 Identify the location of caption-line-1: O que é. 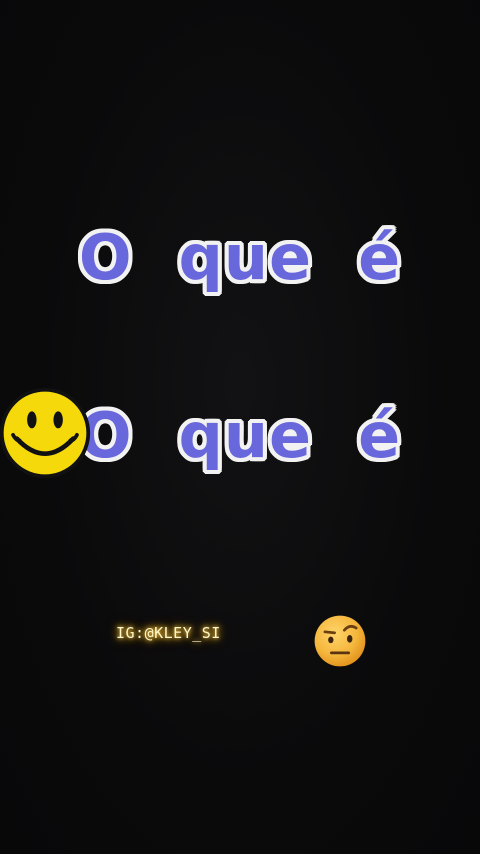
(240, 258).